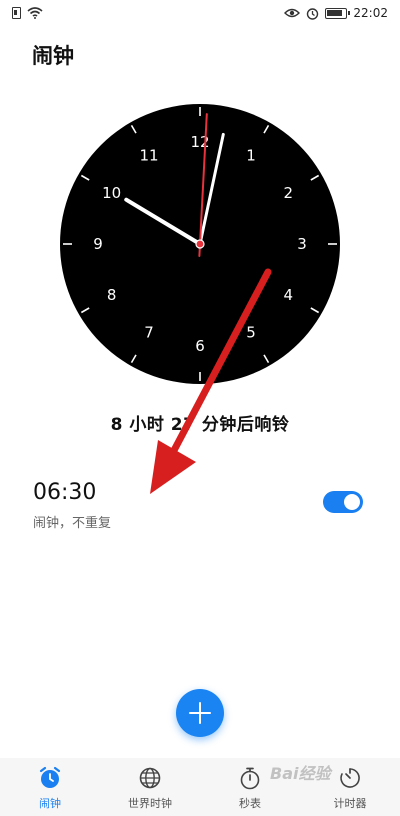 Image resolution: width=400 pixels, height=816 pixels. What do you see at coordinates (313, 13) in the screenshot?
I see `alarm-status-icon` at bounding box center [313, 13].